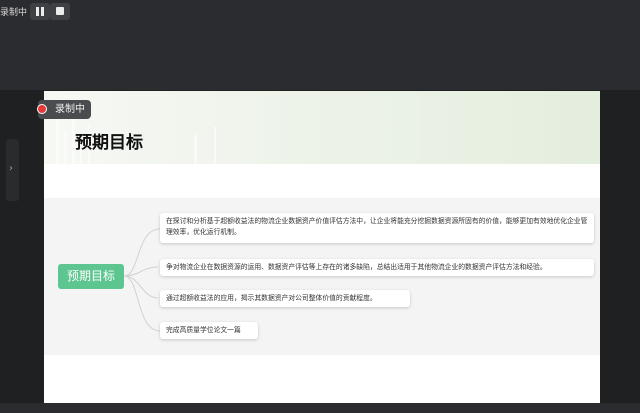 This screenshot has height=413, width=640. I want to click on mindmap-branch-4: 完成高质量学位论文一篇, so click(209, 330).